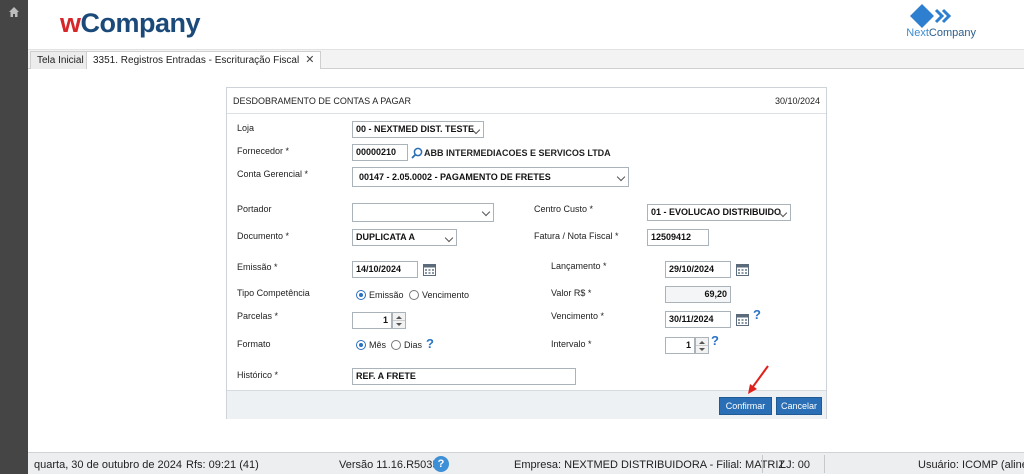  I want to click on confirmar-button: Confirmar, so click(745, 406).